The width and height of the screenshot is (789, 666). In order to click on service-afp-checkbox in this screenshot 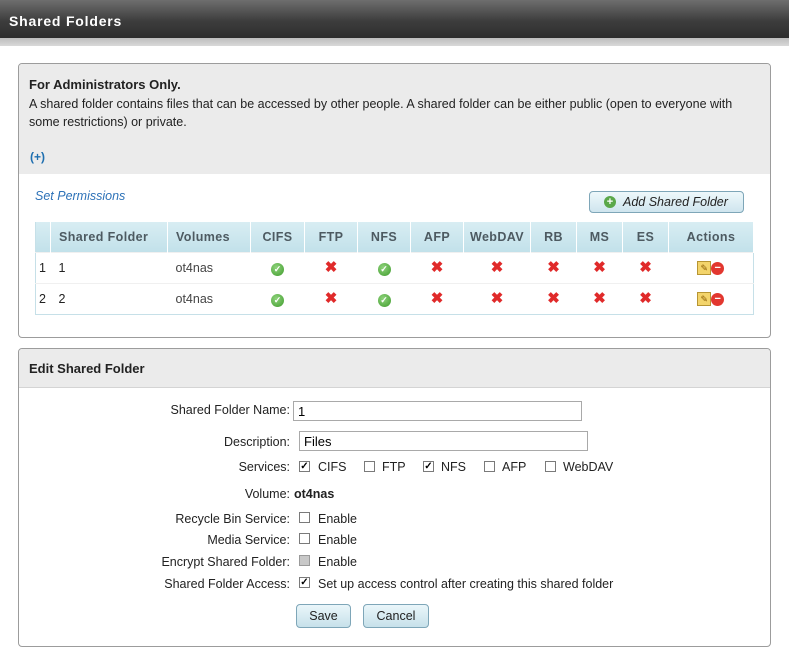, I will do `click(489, 466)`.